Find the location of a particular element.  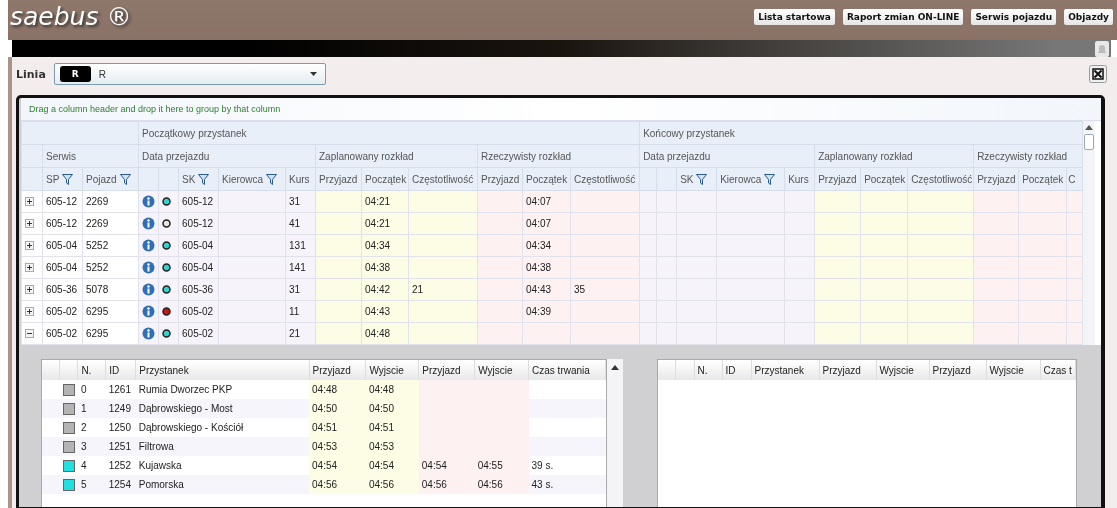

table-cell: 43 s. is located at coordinates (542, 484).